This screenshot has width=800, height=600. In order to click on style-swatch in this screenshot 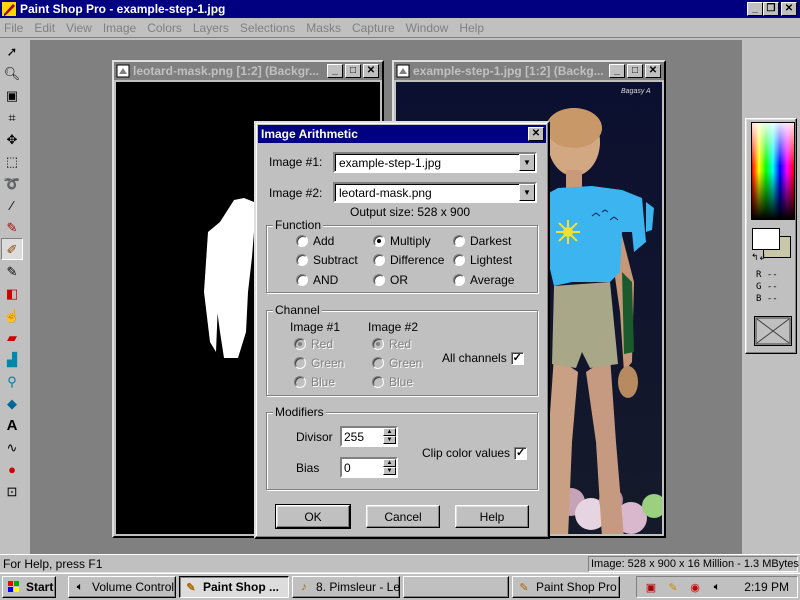, I will do `click(773, 331)`.